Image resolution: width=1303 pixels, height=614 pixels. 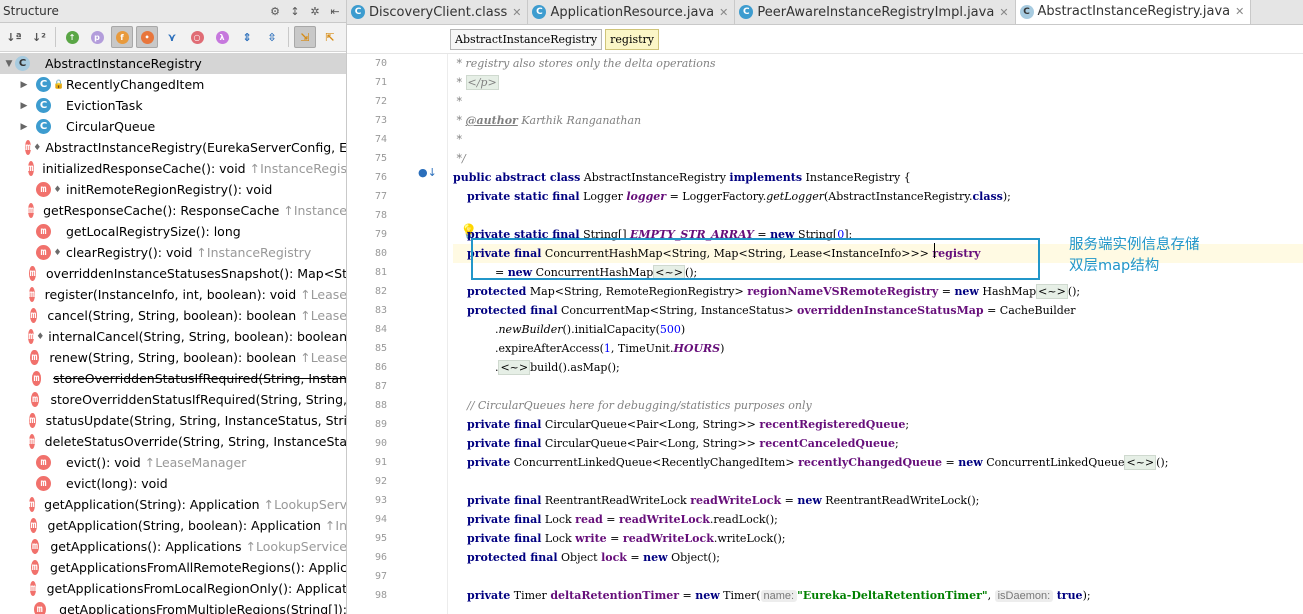 What do you see at coordinates (305, 504) in the screenshot?
I see `tree-item-inherited-from: ↑LookupServ` at bounding box center [305, 504].